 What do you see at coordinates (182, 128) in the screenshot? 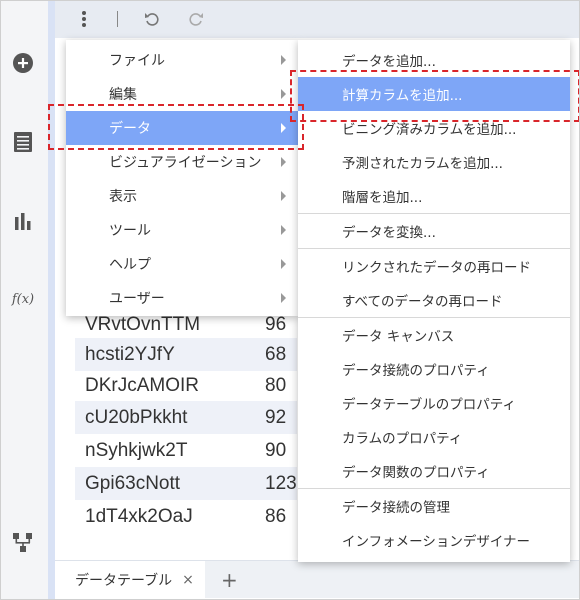
I see `menu-item-data: データ` at bounding box center [182, 128].